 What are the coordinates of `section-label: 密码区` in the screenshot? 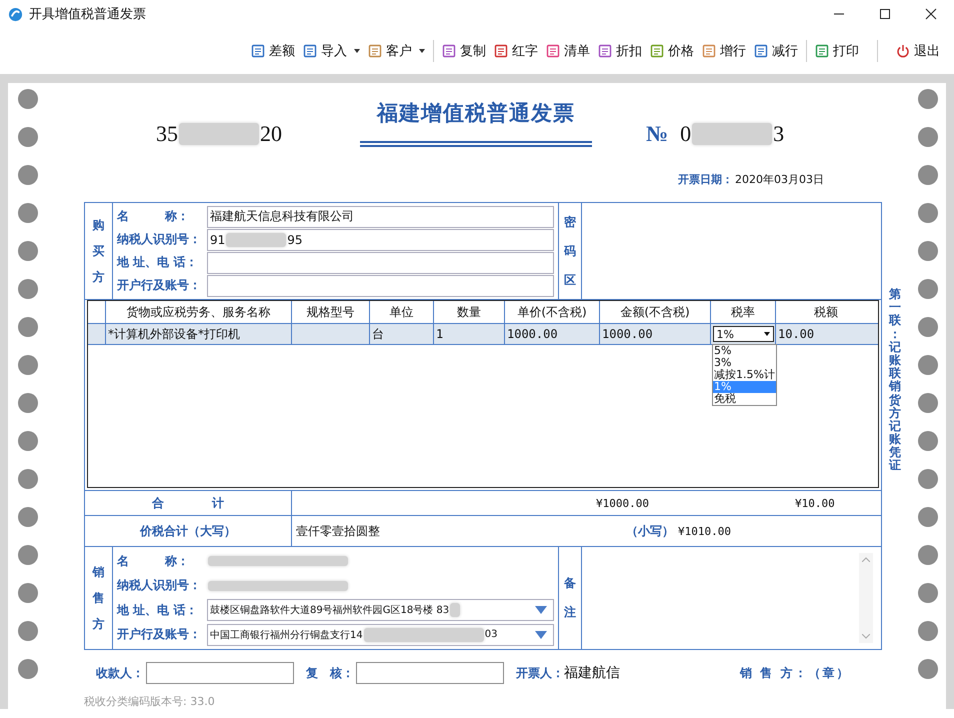 It's located at (570, 251).